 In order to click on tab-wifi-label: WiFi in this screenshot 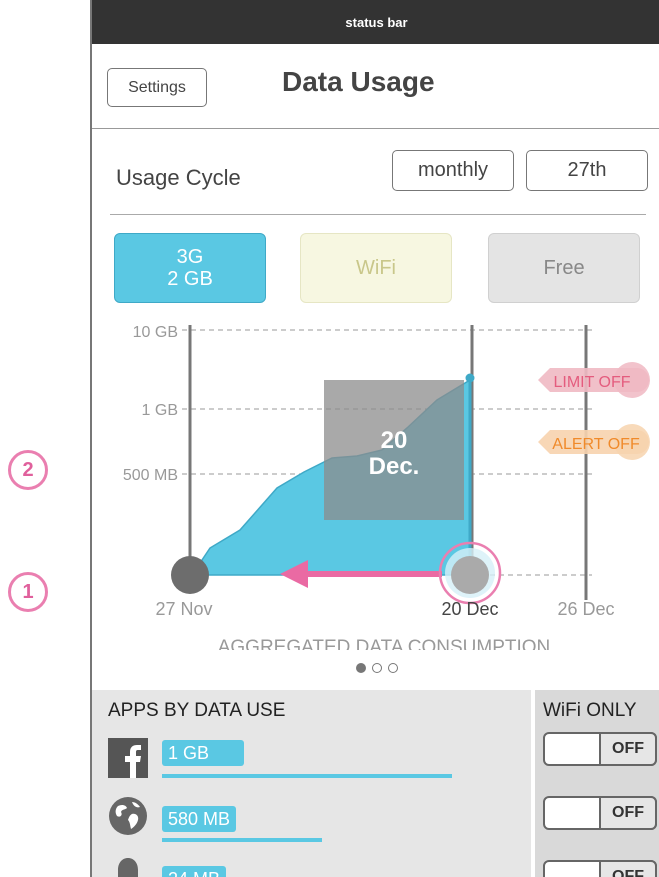, I will do `click(376, 268)`.